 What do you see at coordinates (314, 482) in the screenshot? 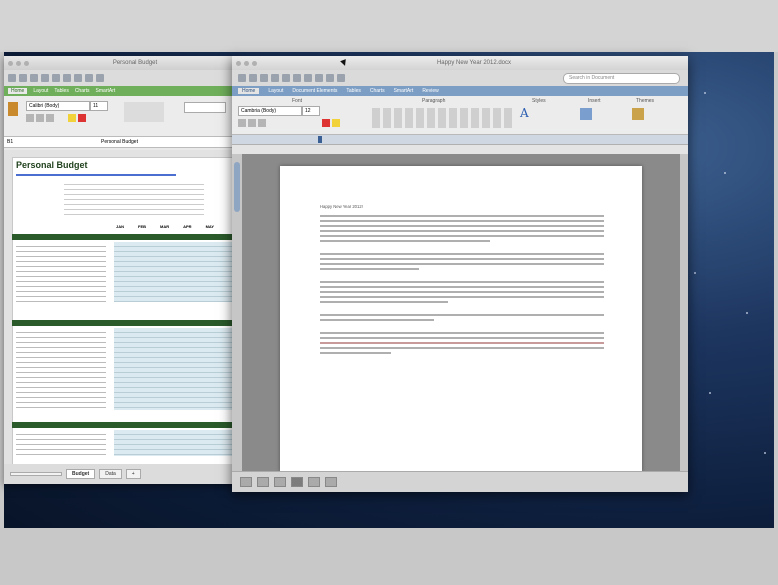
I see `notebook-view-button` at bounding box center [314, 482].